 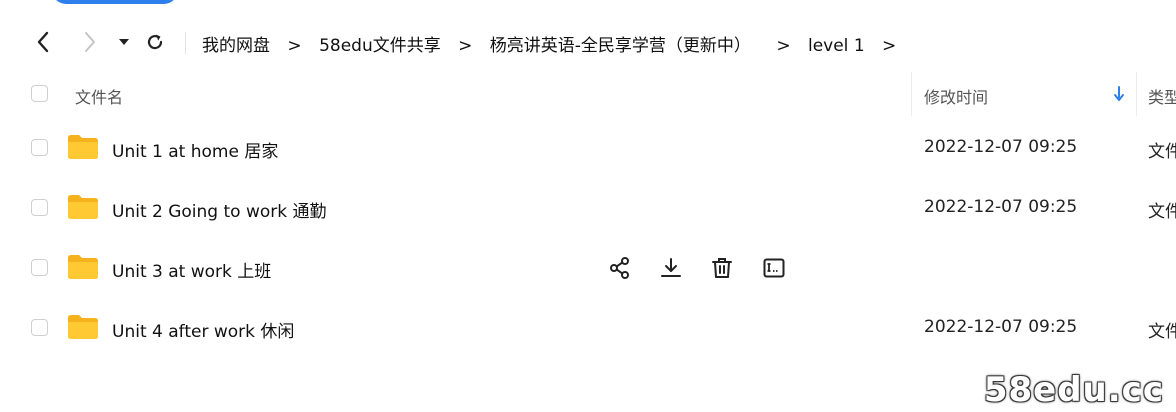 What do you see at coordinates (620, 43) in the screenshot?
I see `breadcrumb-item-course: 杨亮讲英语-全民享学营（更新中）` at bounding box center [620, 43].